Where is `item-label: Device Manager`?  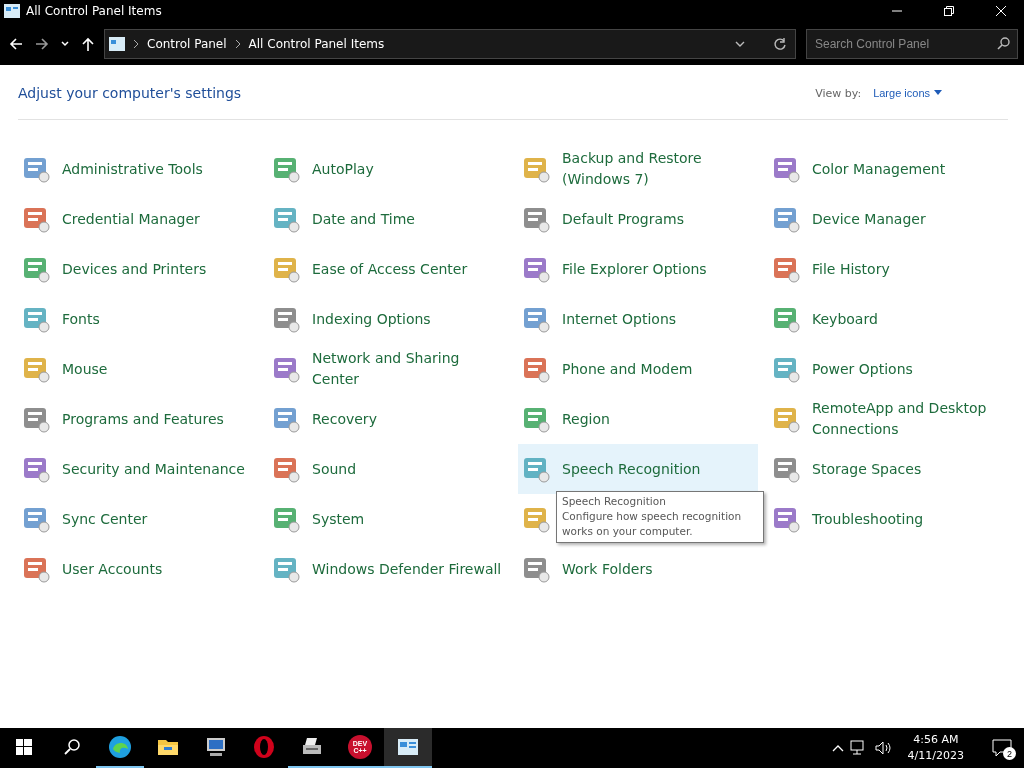 item-label: Device Manager is located at coordinates (869, 219).